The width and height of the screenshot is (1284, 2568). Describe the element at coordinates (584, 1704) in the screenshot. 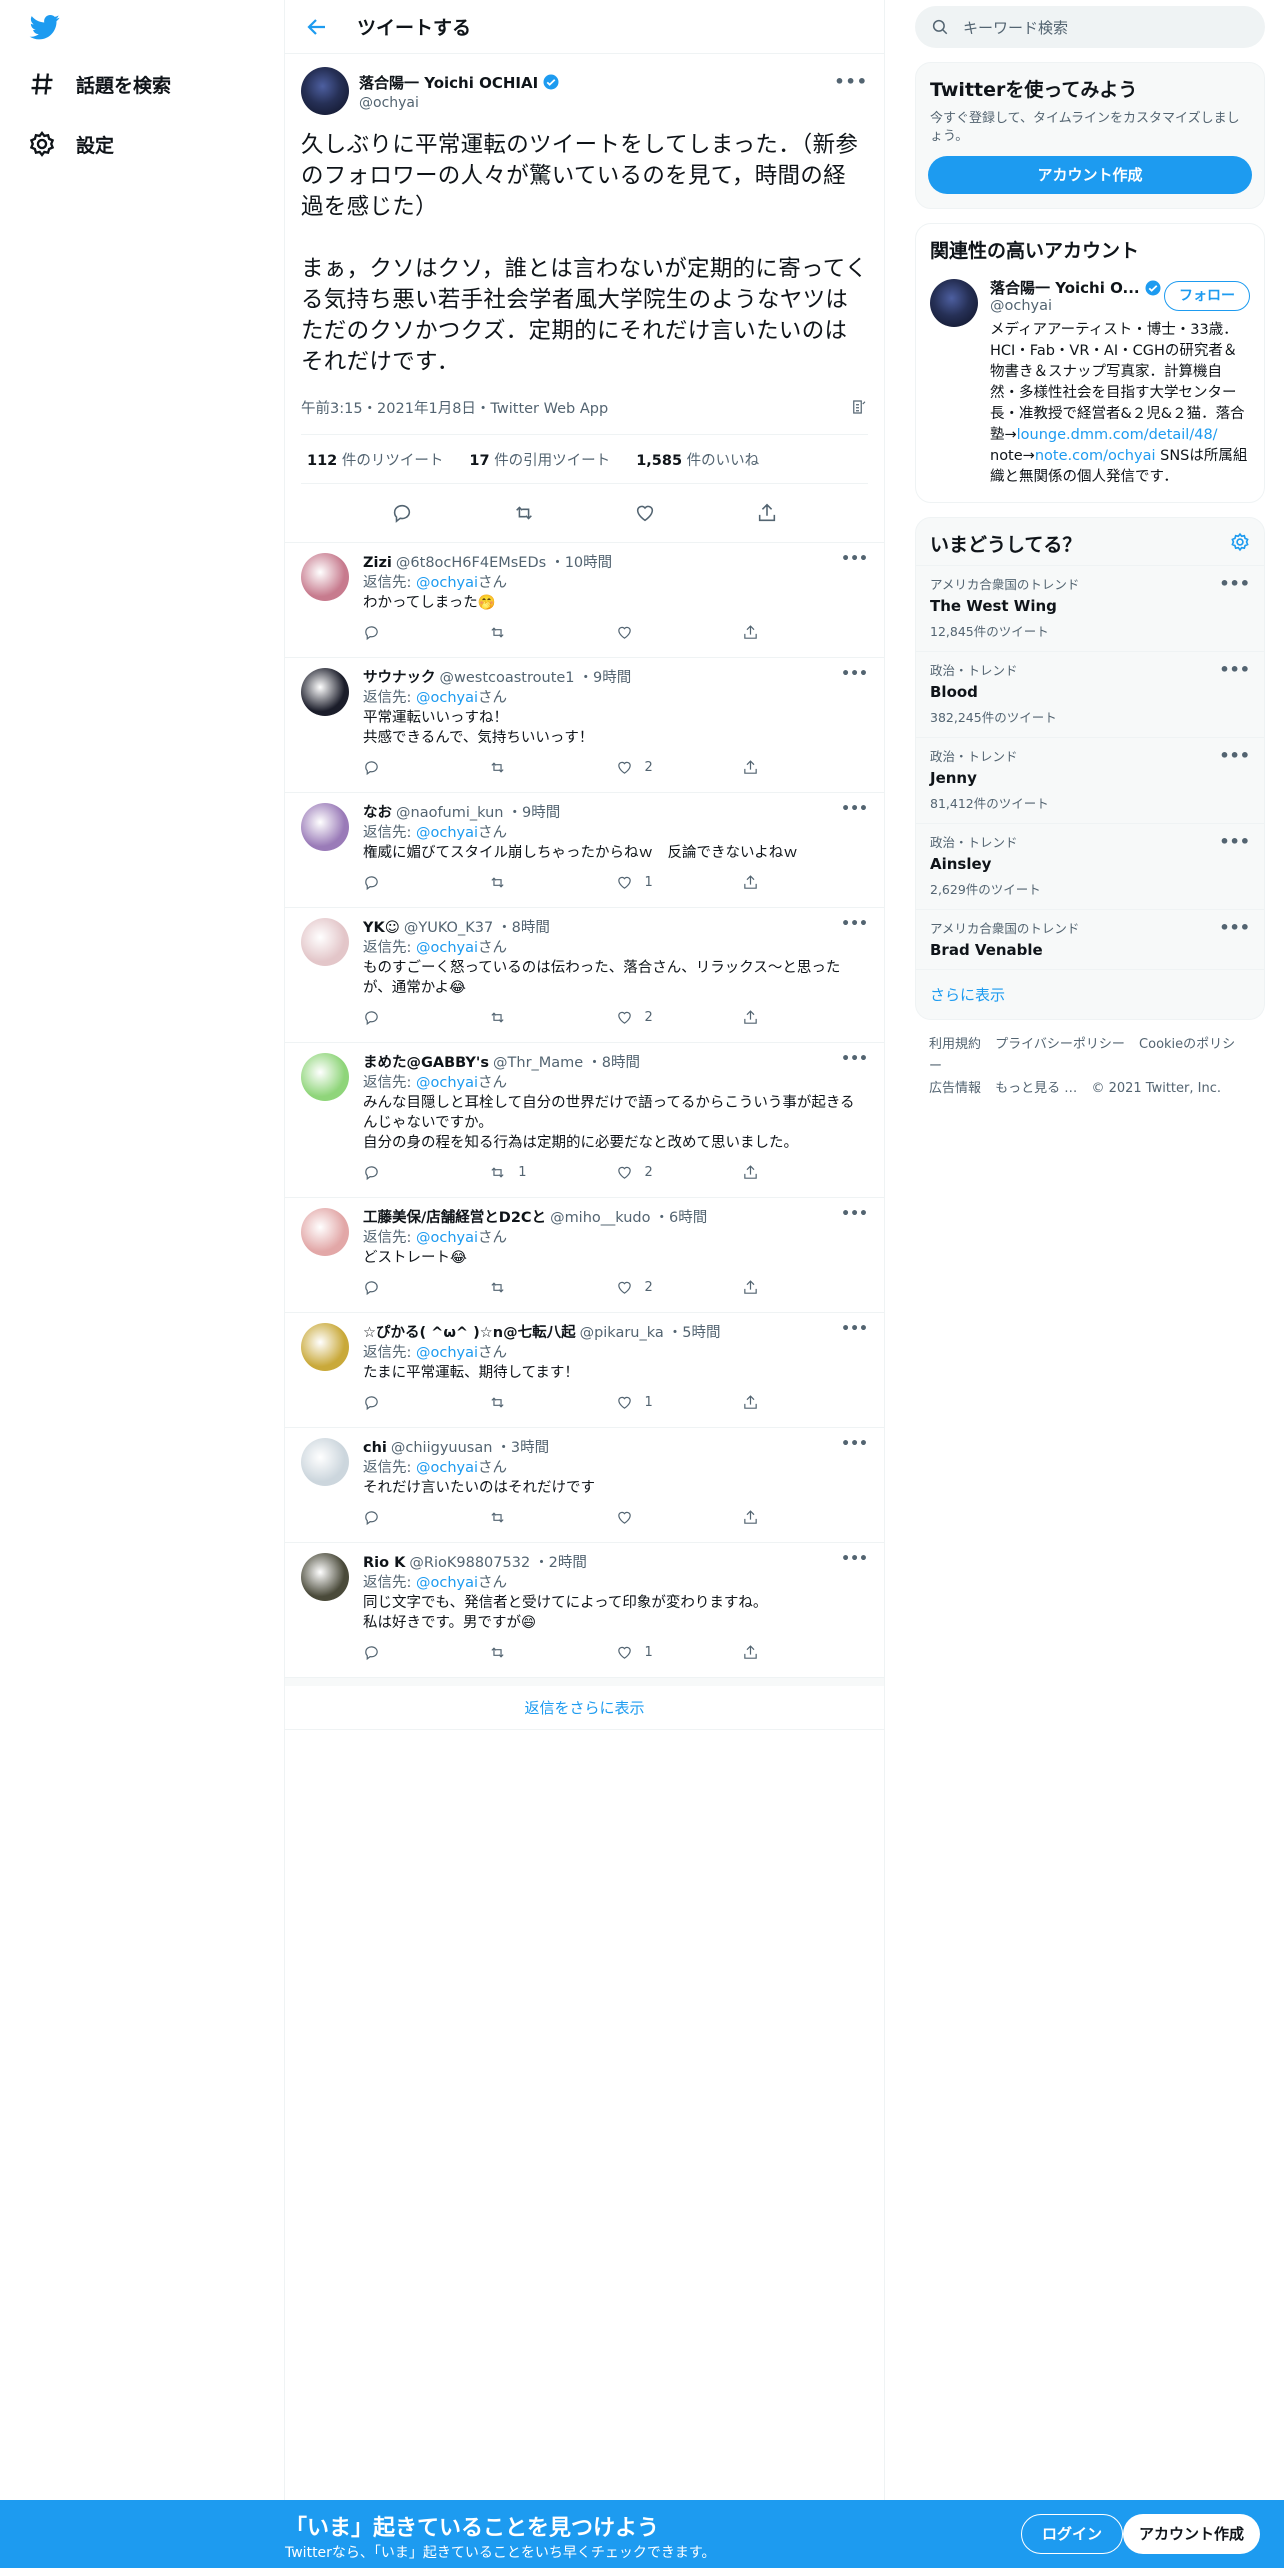

I see `show-more-replies-button: 返信をさらに表示` at that location.